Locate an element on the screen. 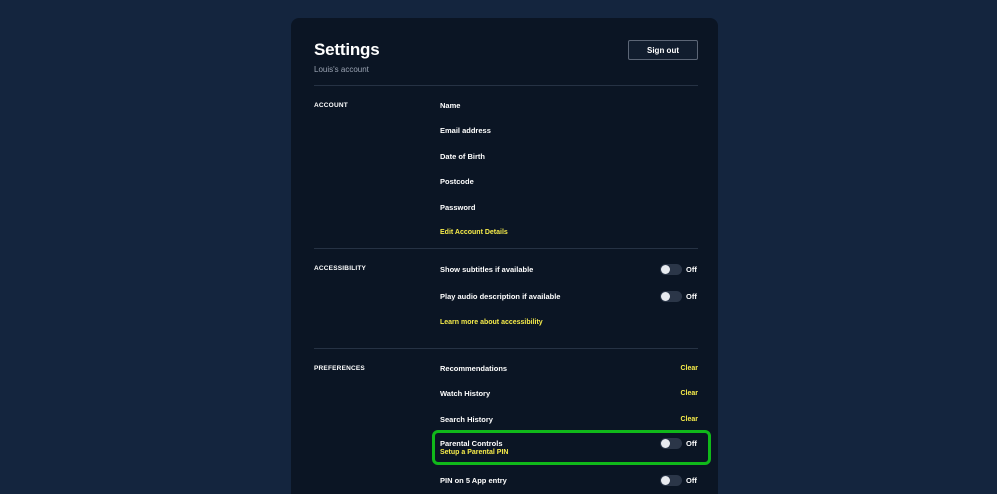 The height and width of the screenshot is (494, 997). subtitles-label: Show subtitles if available is located at coordinates (487, 269).